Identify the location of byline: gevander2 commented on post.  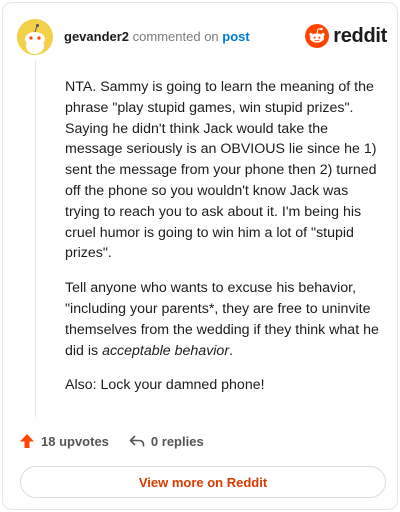
(157, 37).